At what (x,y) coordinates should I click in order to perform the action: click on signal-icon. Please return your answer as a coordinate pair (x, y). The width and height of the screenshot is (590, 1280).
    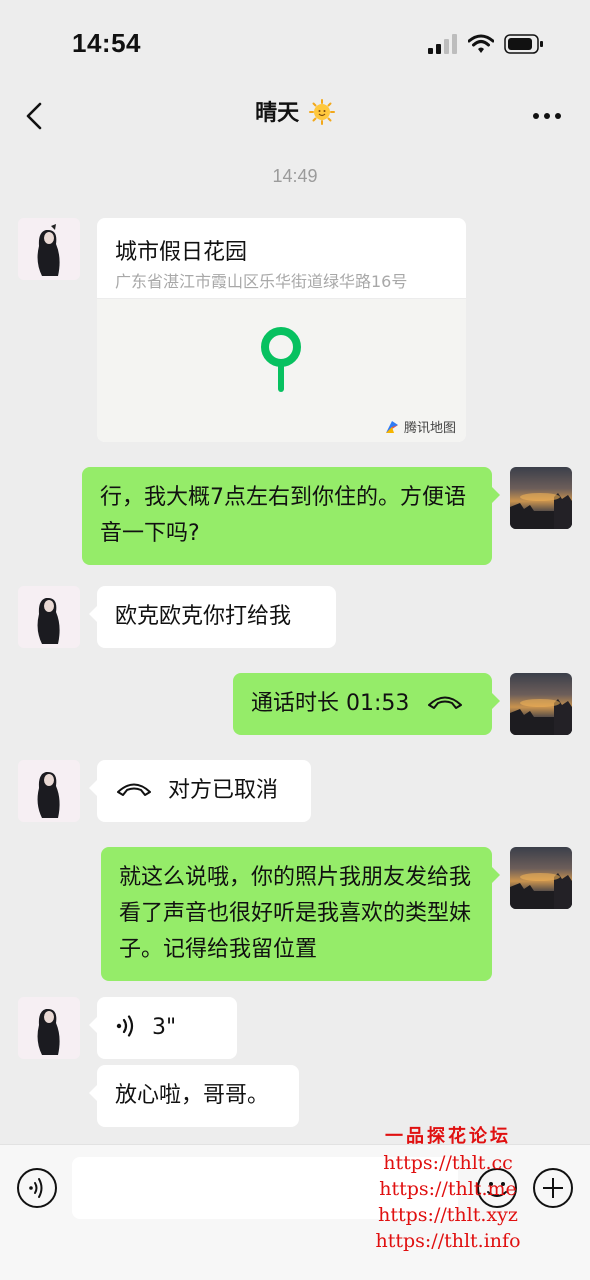
    Looking at the image, I should click on (442, 44).